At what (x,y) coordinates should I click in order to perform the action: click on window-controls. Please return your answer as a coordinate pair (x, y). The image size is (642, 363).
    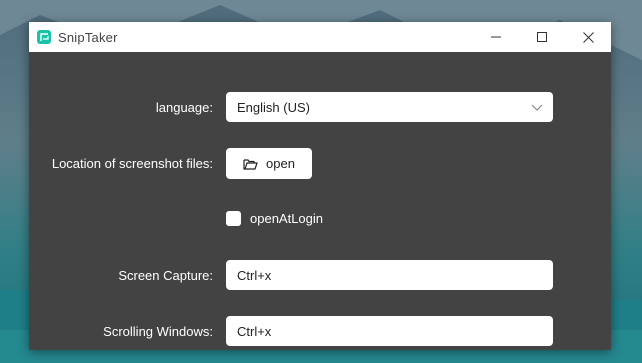
    Looking at the image, I should click on (542, 37).